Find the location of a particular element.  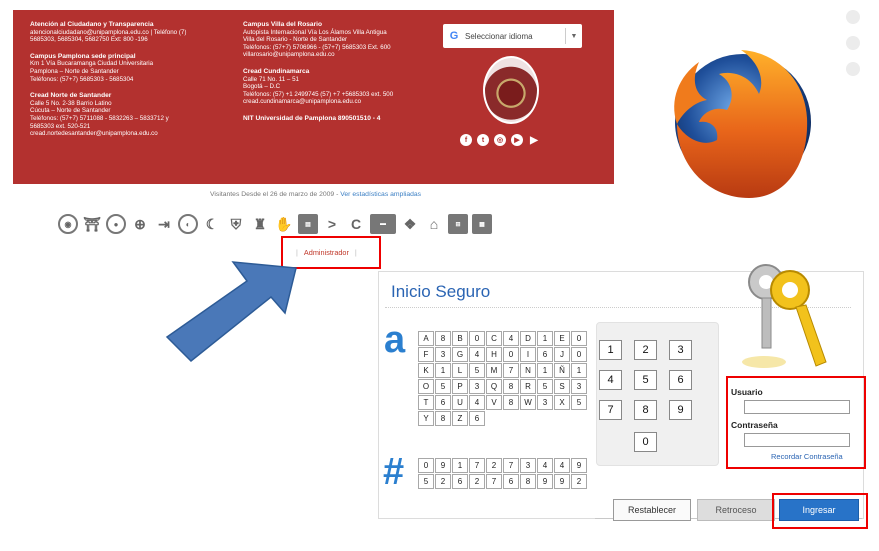

numpad-key: 6 is located at coordinates (680, 380).